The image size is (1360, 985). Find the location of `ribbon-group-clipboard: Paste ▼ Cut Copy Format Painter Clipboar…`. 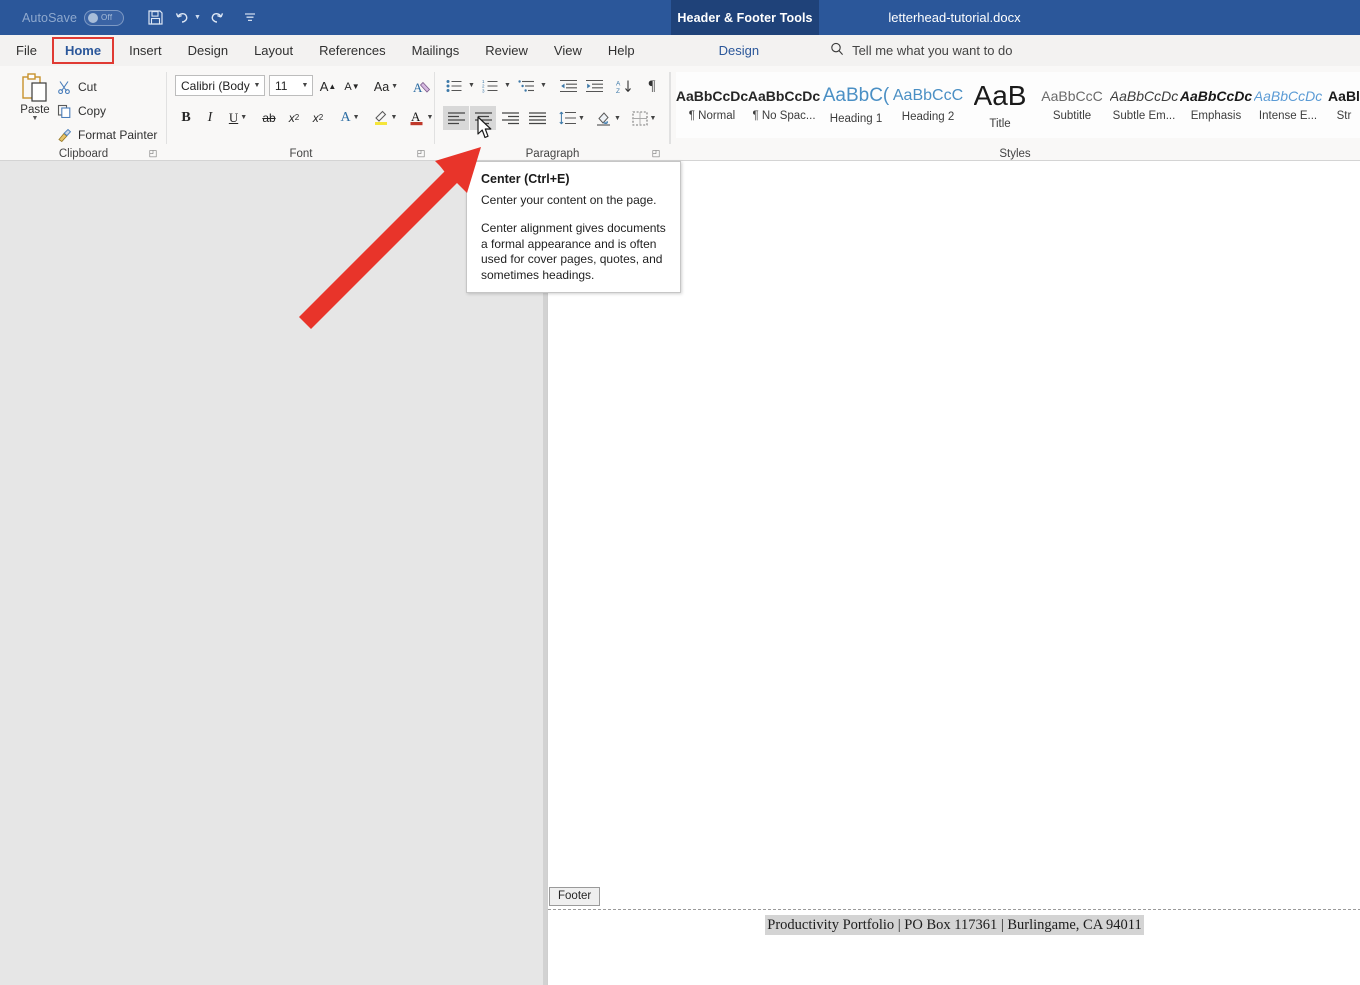

ribbon-group-clipboard: Paste ▼ Cut Copy Format Painter Clipboar… is located at coordinates (83, 113).